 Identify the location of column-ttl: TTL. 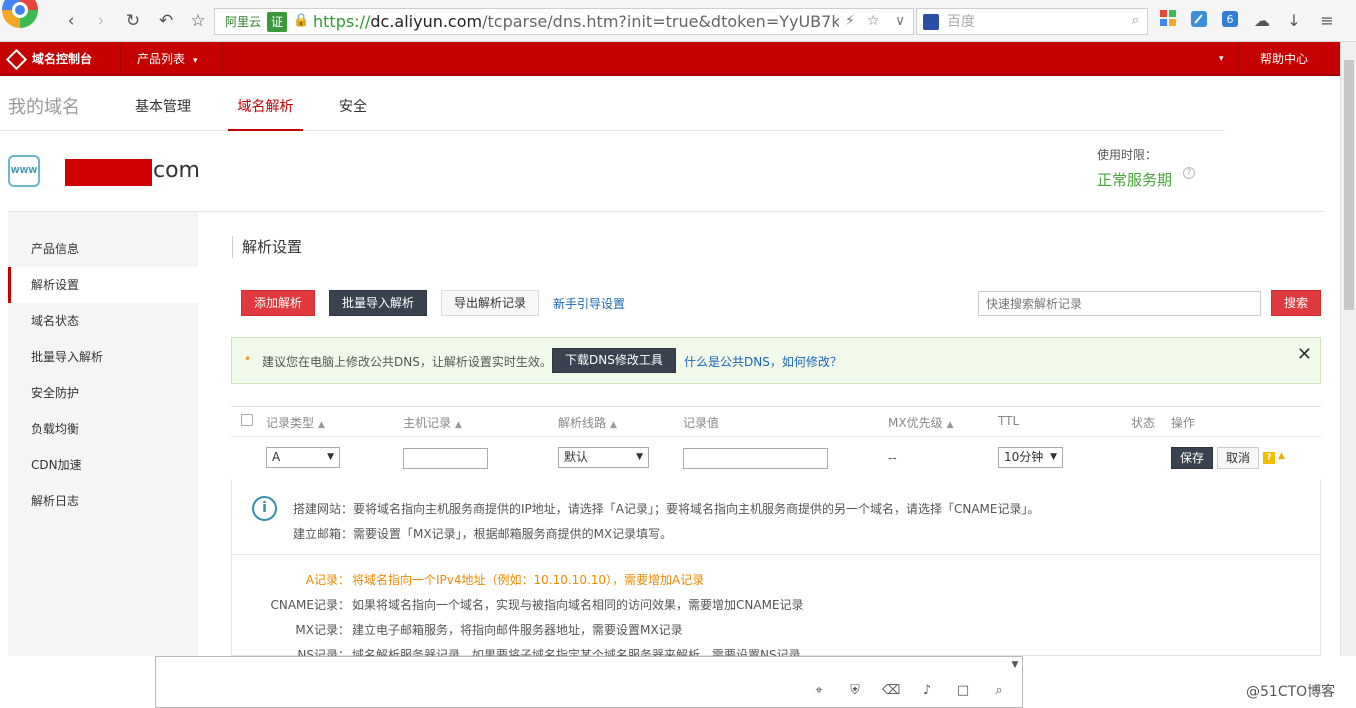
(1009, 421).